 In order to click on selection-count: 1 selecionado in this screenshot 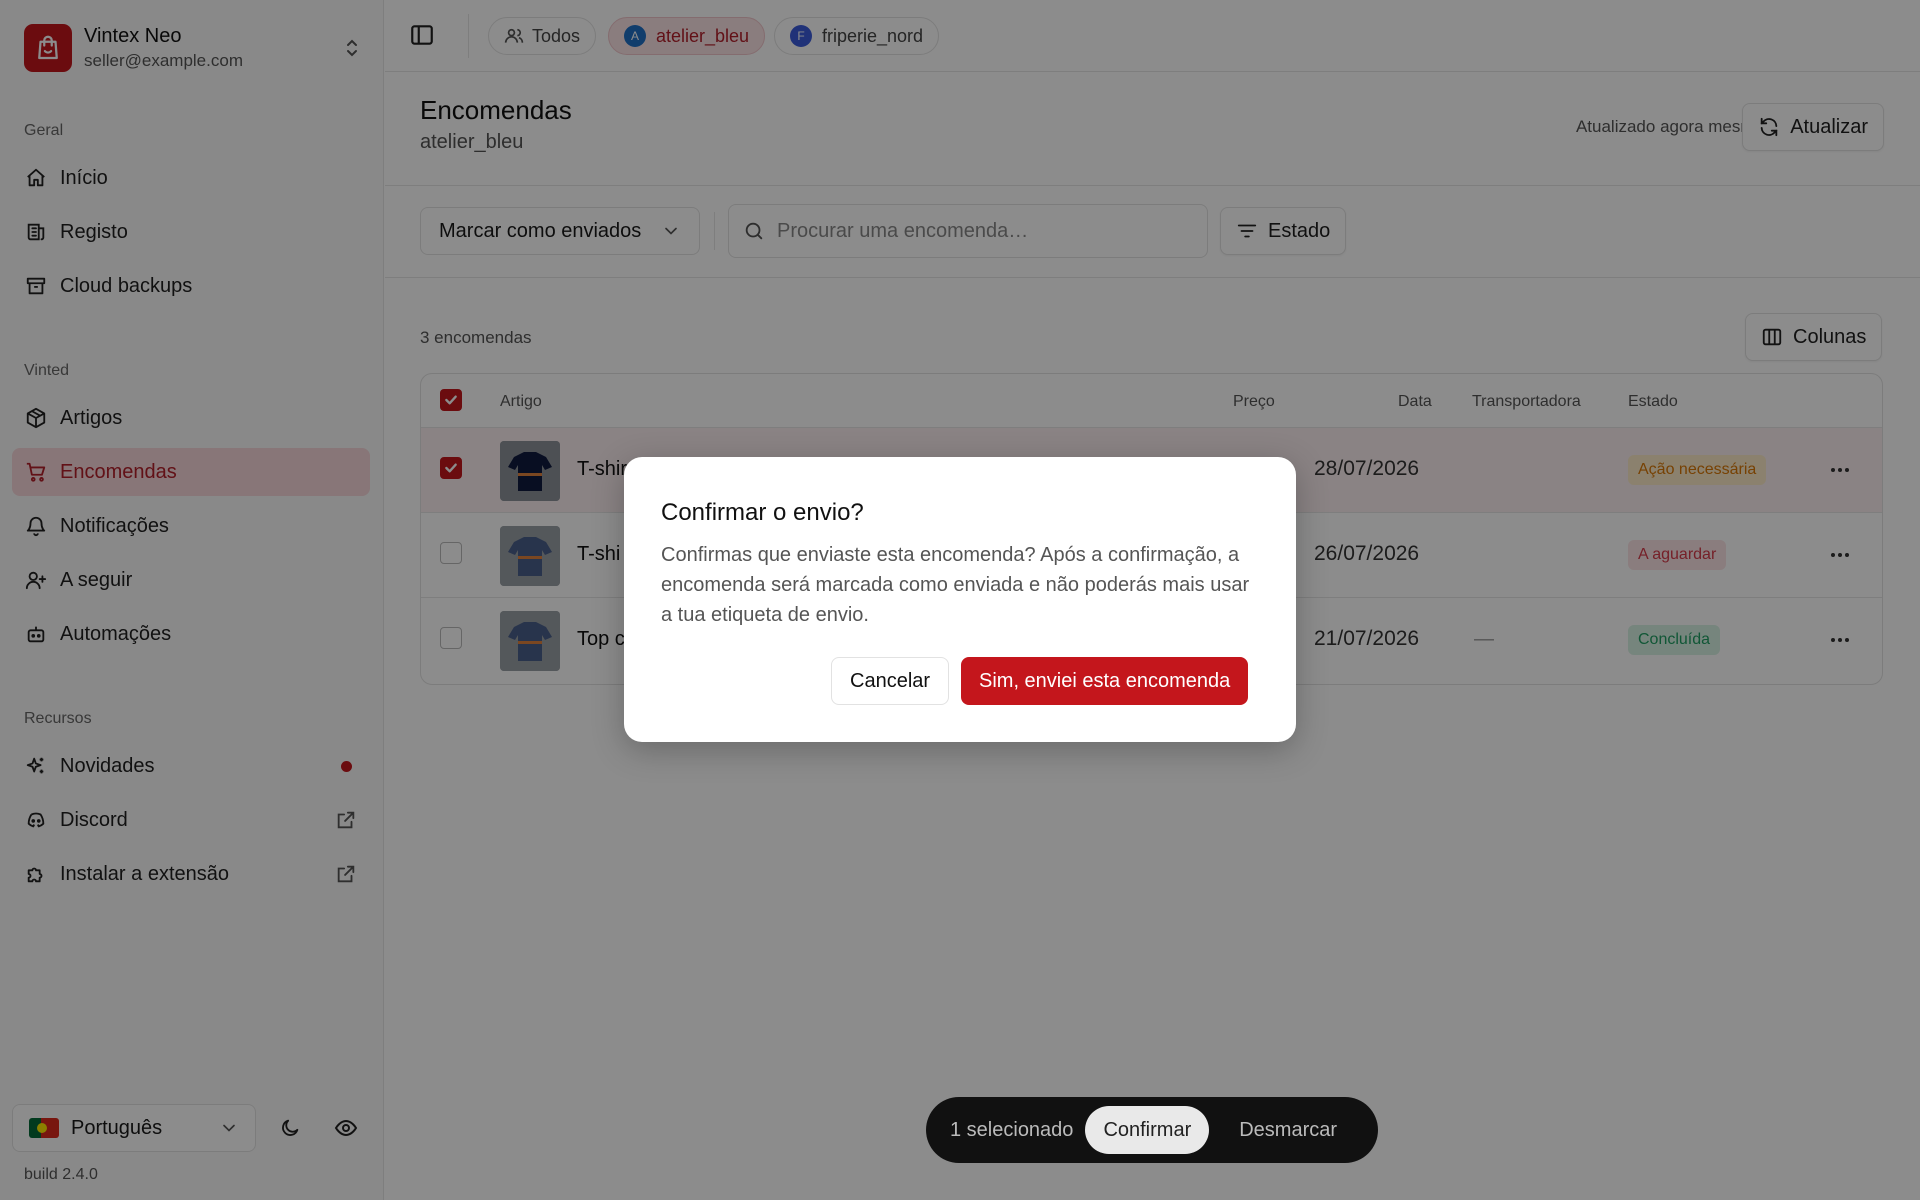, I will do `click(1012, 1129)`.